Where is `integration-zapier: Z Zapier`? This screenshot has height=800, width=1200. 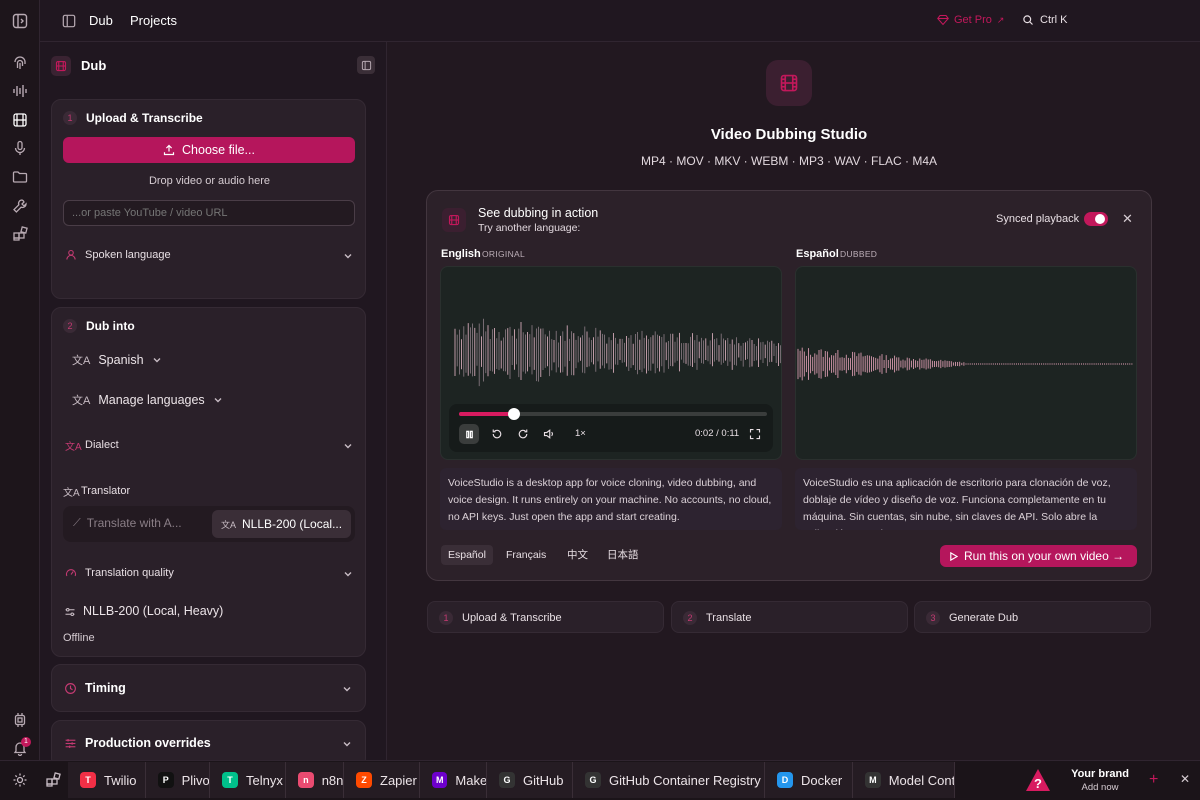
integration-zapier: Z Zapier is located at coordinates (382, 780).